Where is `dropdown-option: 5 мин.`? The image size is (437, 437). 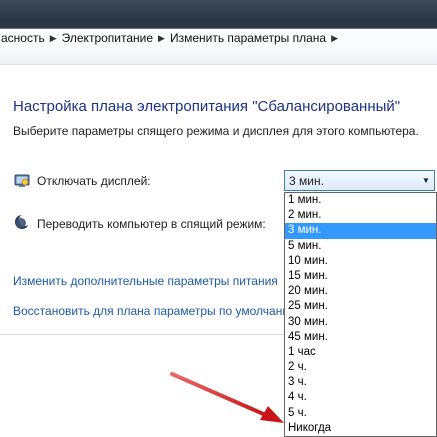 dropdown-option: 5 мин. is located at coordinates (360, 246).